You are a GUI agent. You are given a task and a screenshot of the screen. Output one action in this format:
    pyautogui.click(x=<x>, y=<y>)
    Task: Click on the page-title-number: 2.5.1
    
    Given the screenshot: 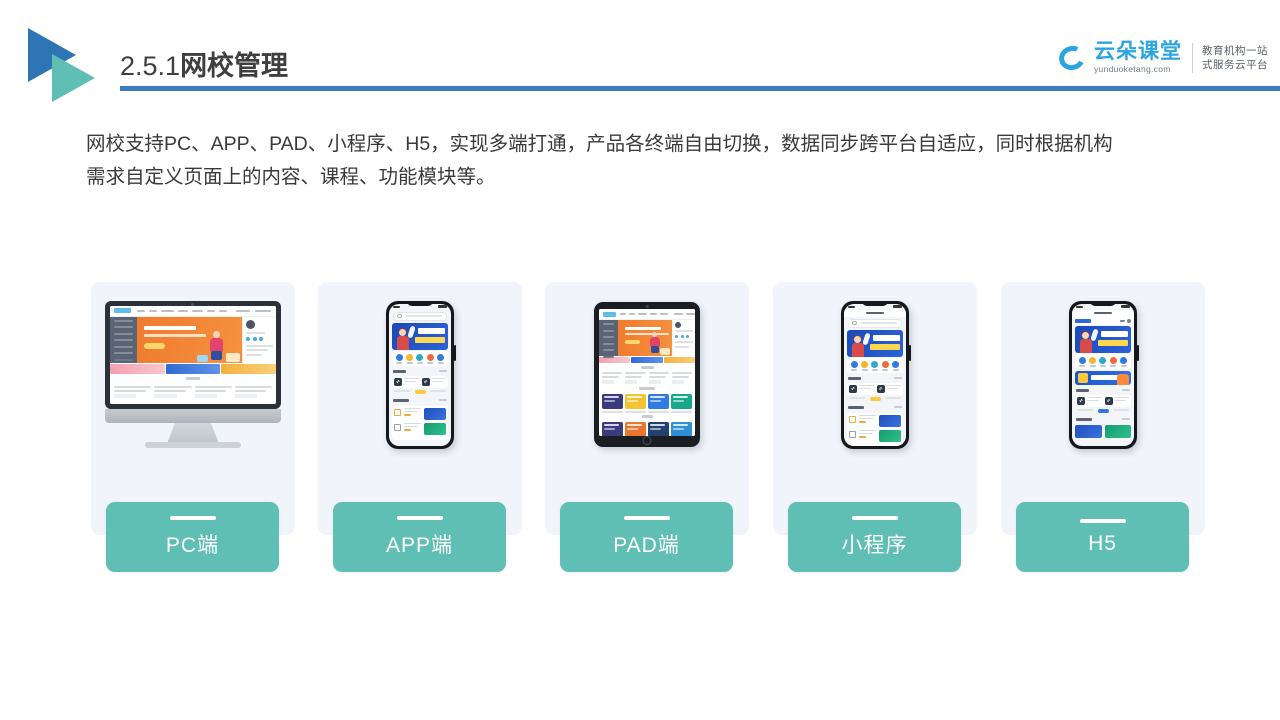 What is the action you would take?
    pyautogui.click(x=150, y=66)
    